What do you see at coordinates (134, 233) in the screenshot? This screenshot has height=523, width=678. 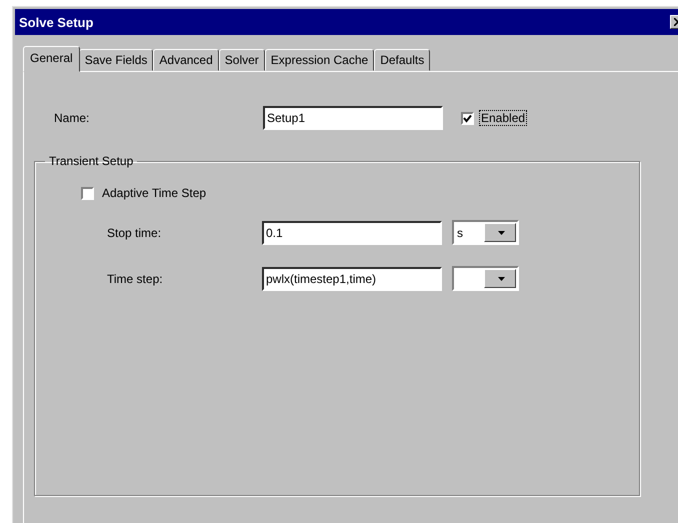 I see `field-label: Stop time:` at bounding box center [134, 233].